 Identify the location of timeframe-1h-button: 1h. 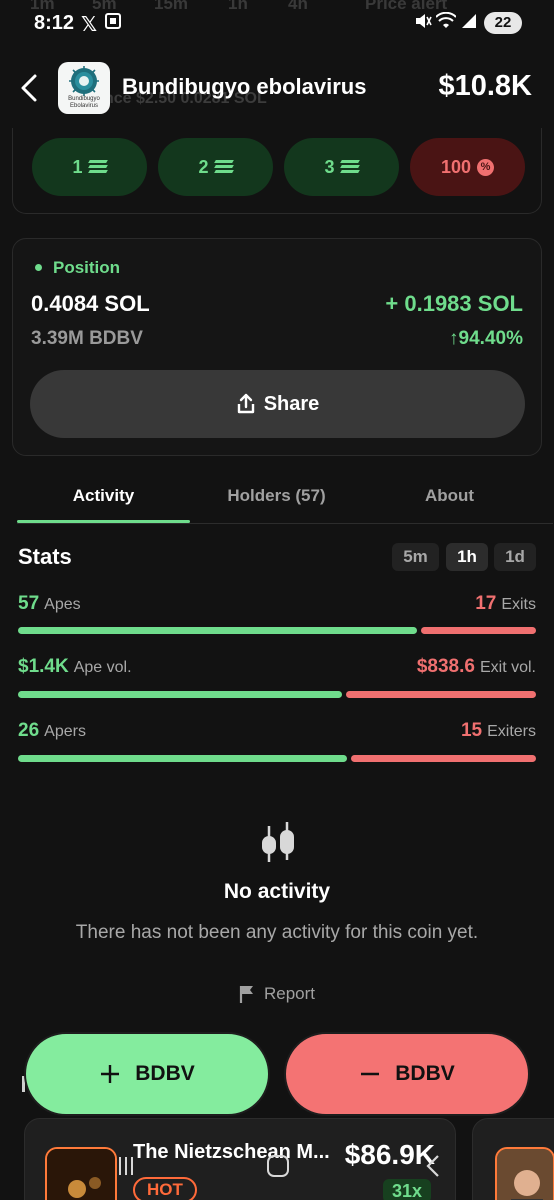
(467, 557).